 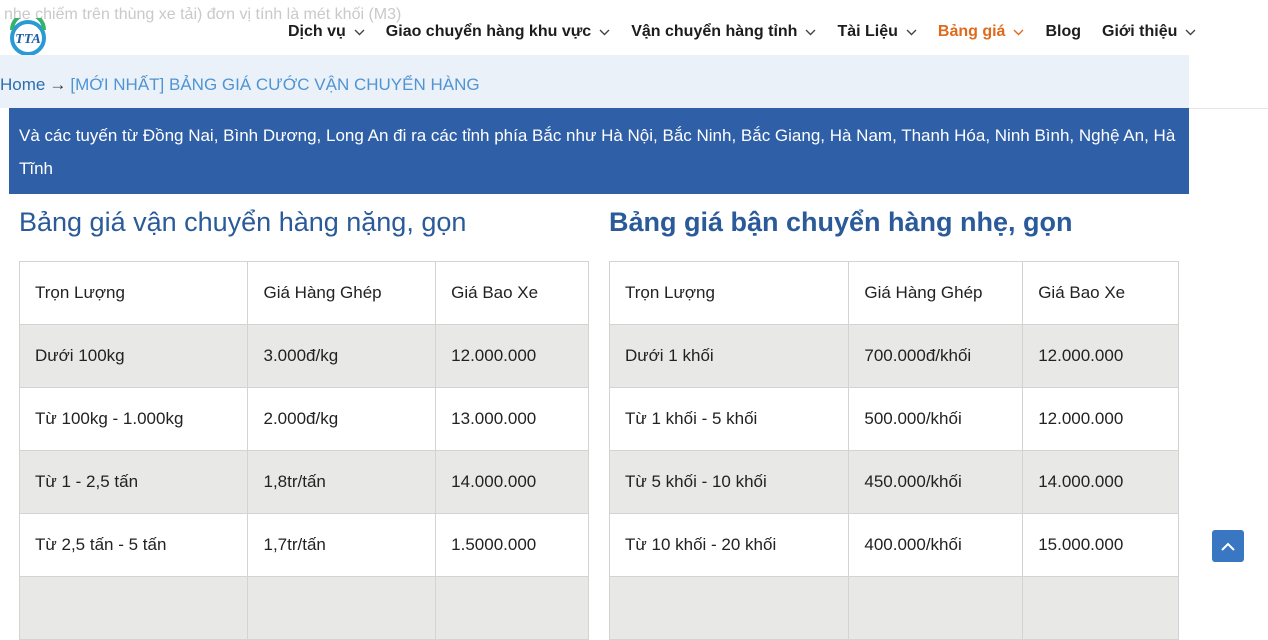 I want to click on nav-label: Dịch vụ, so click(x=317, y=31).